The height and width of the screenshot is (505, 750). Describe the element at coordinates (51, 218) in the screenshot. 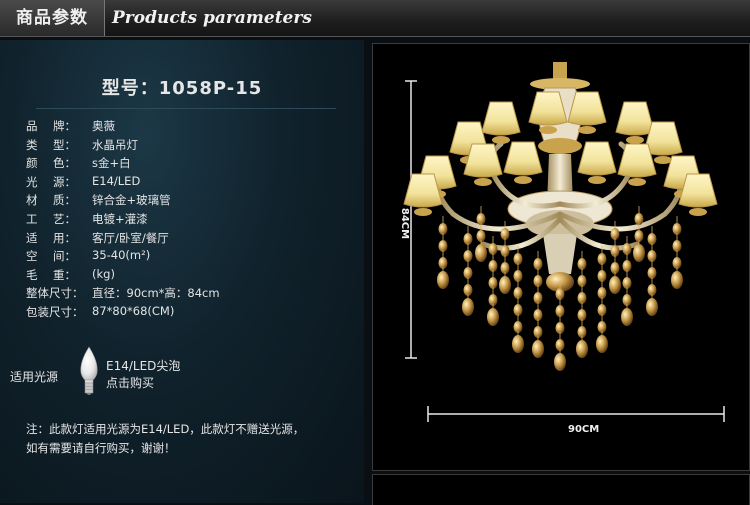

I see `spec-label: 工艺：` at that location.